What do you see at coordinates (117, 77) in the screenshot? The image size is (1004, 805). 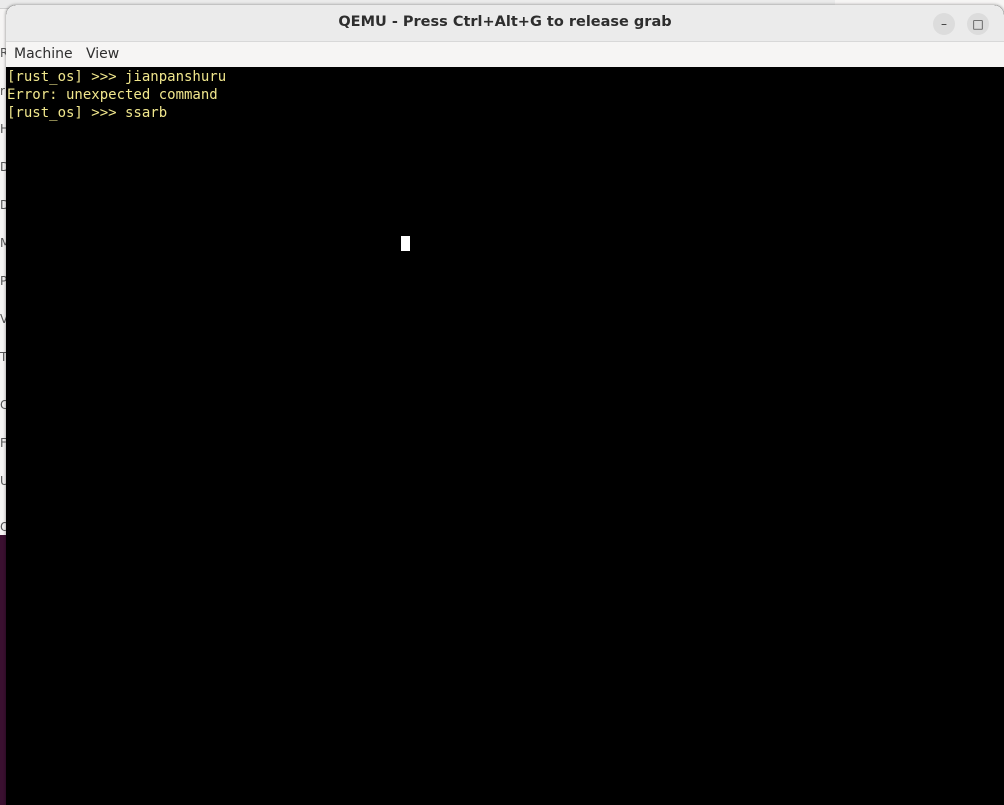 I see `terminal-line: [rust_os] >>> jianpanshuru` at bounding box center [117, 77].